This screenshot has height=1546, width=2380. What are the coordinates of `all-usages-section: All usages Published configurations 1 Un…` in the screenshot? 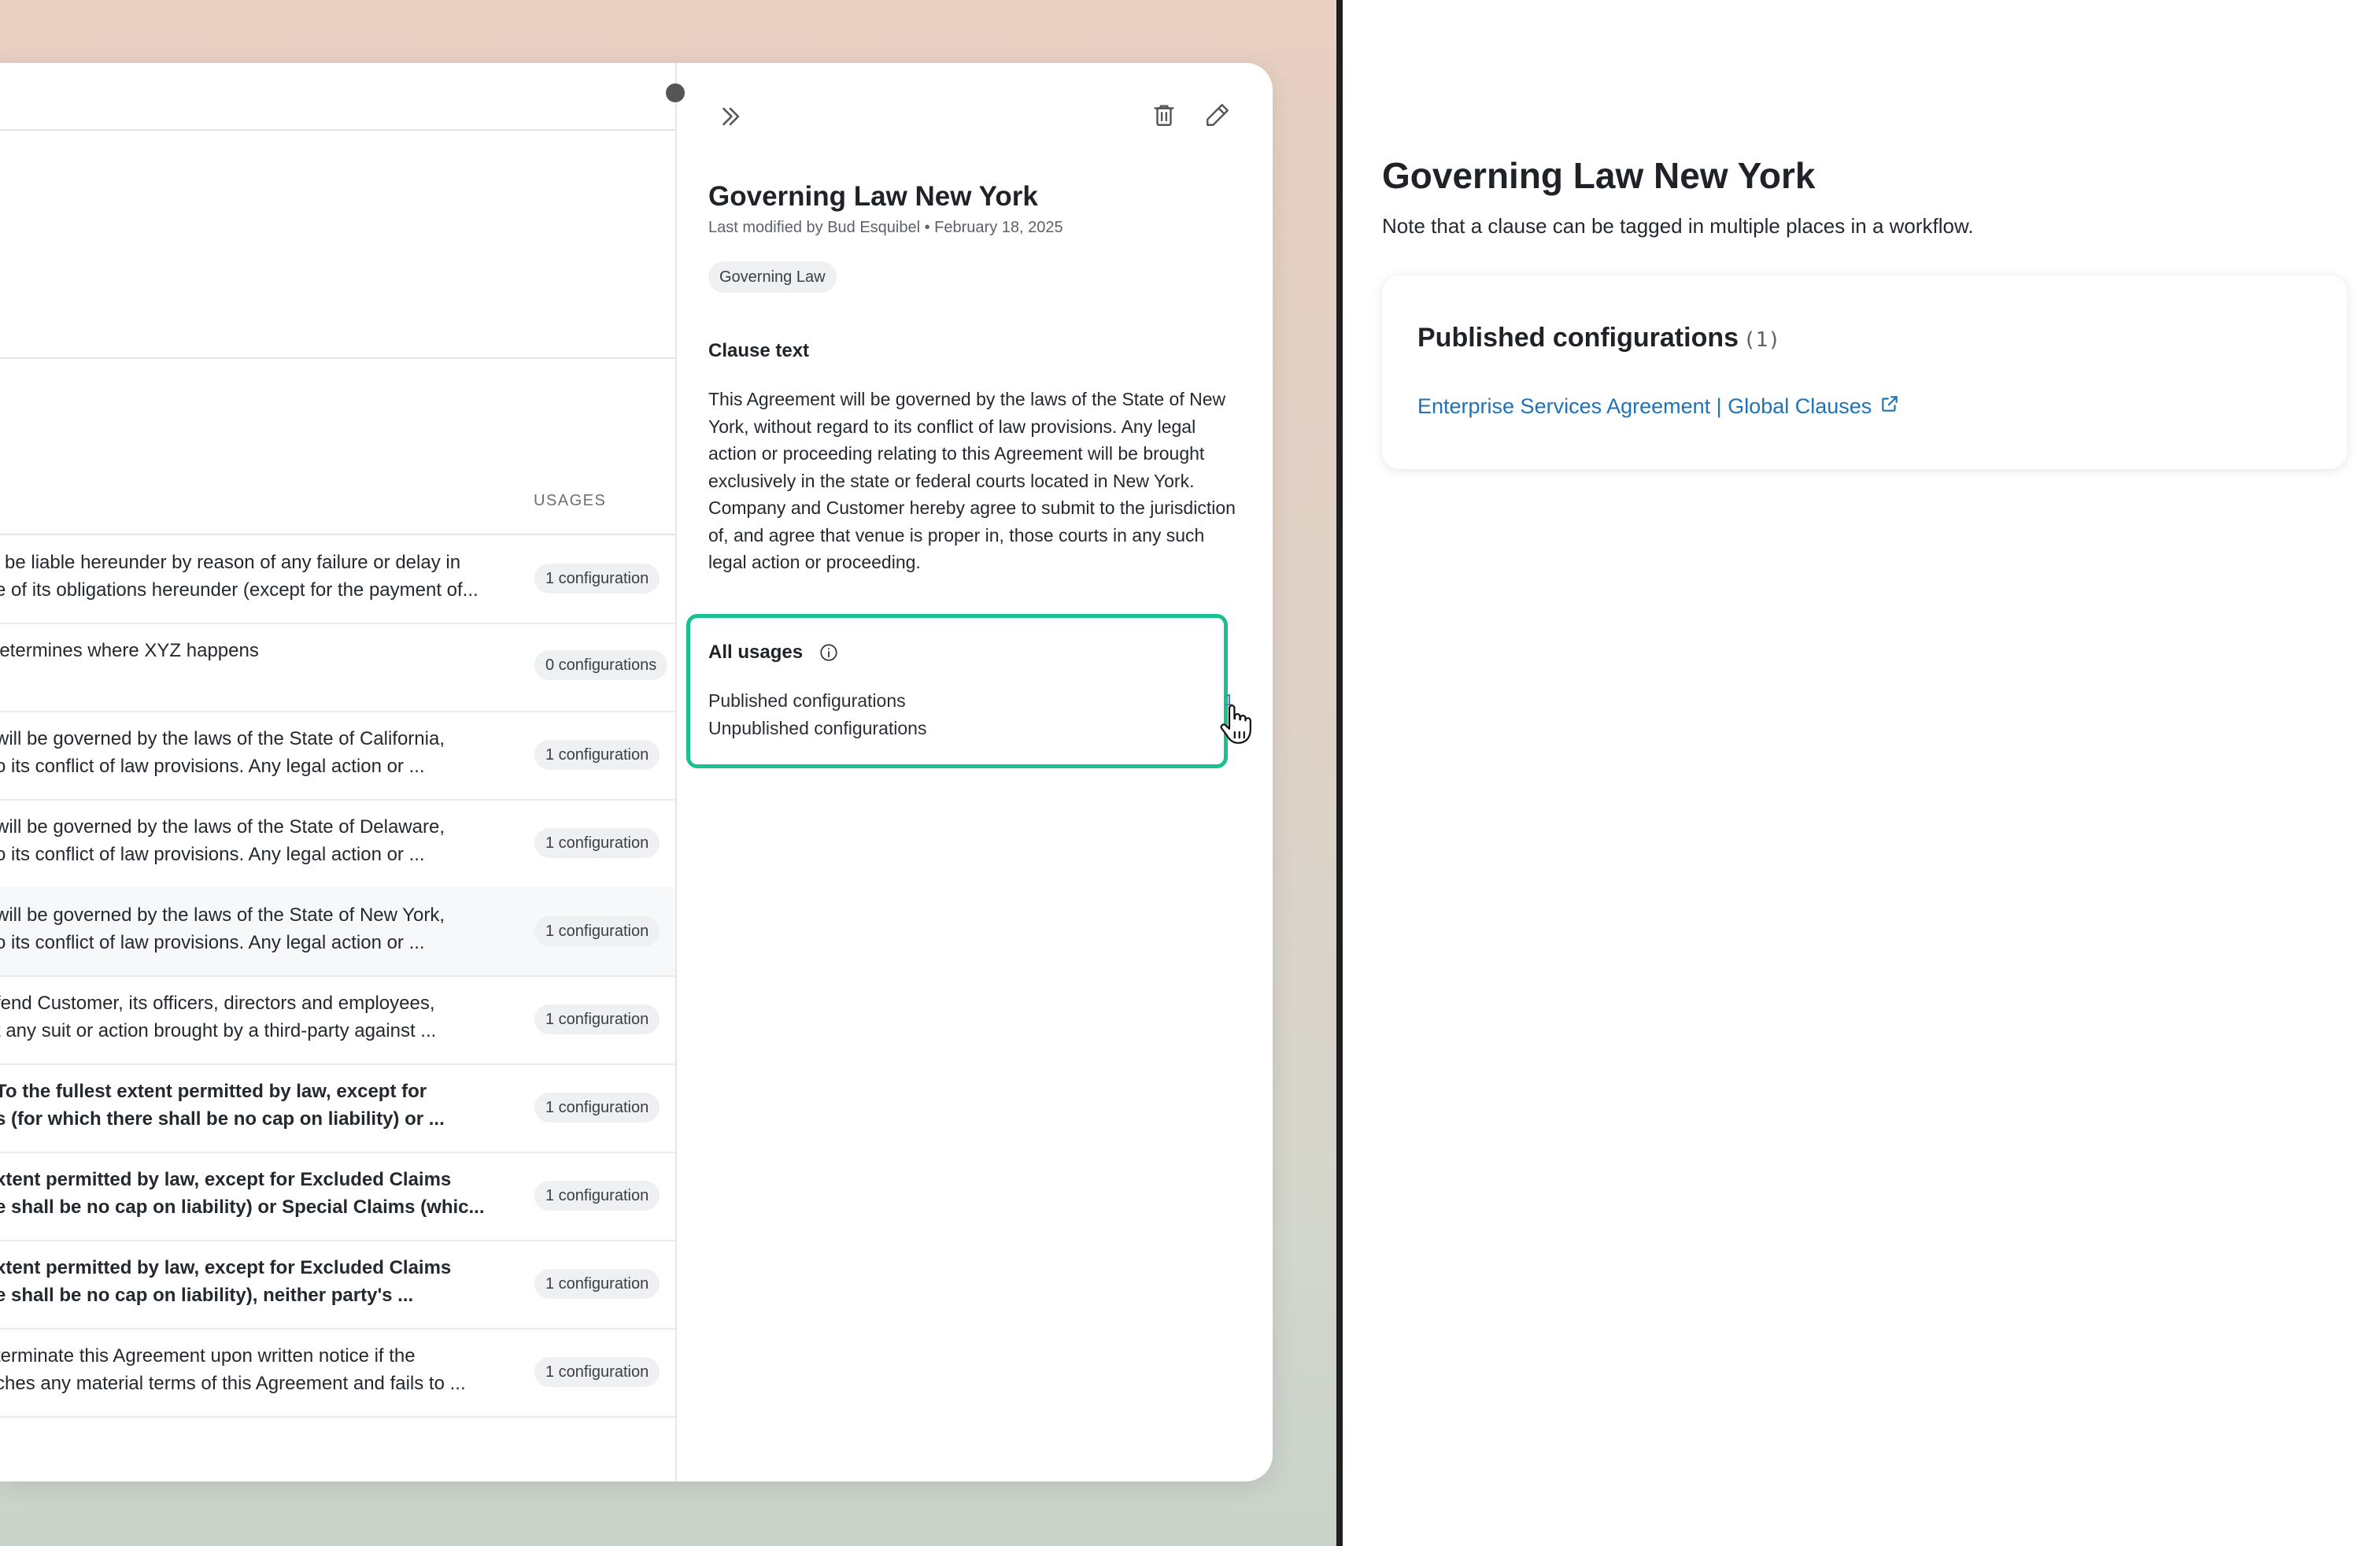 It's located at (968, 691).